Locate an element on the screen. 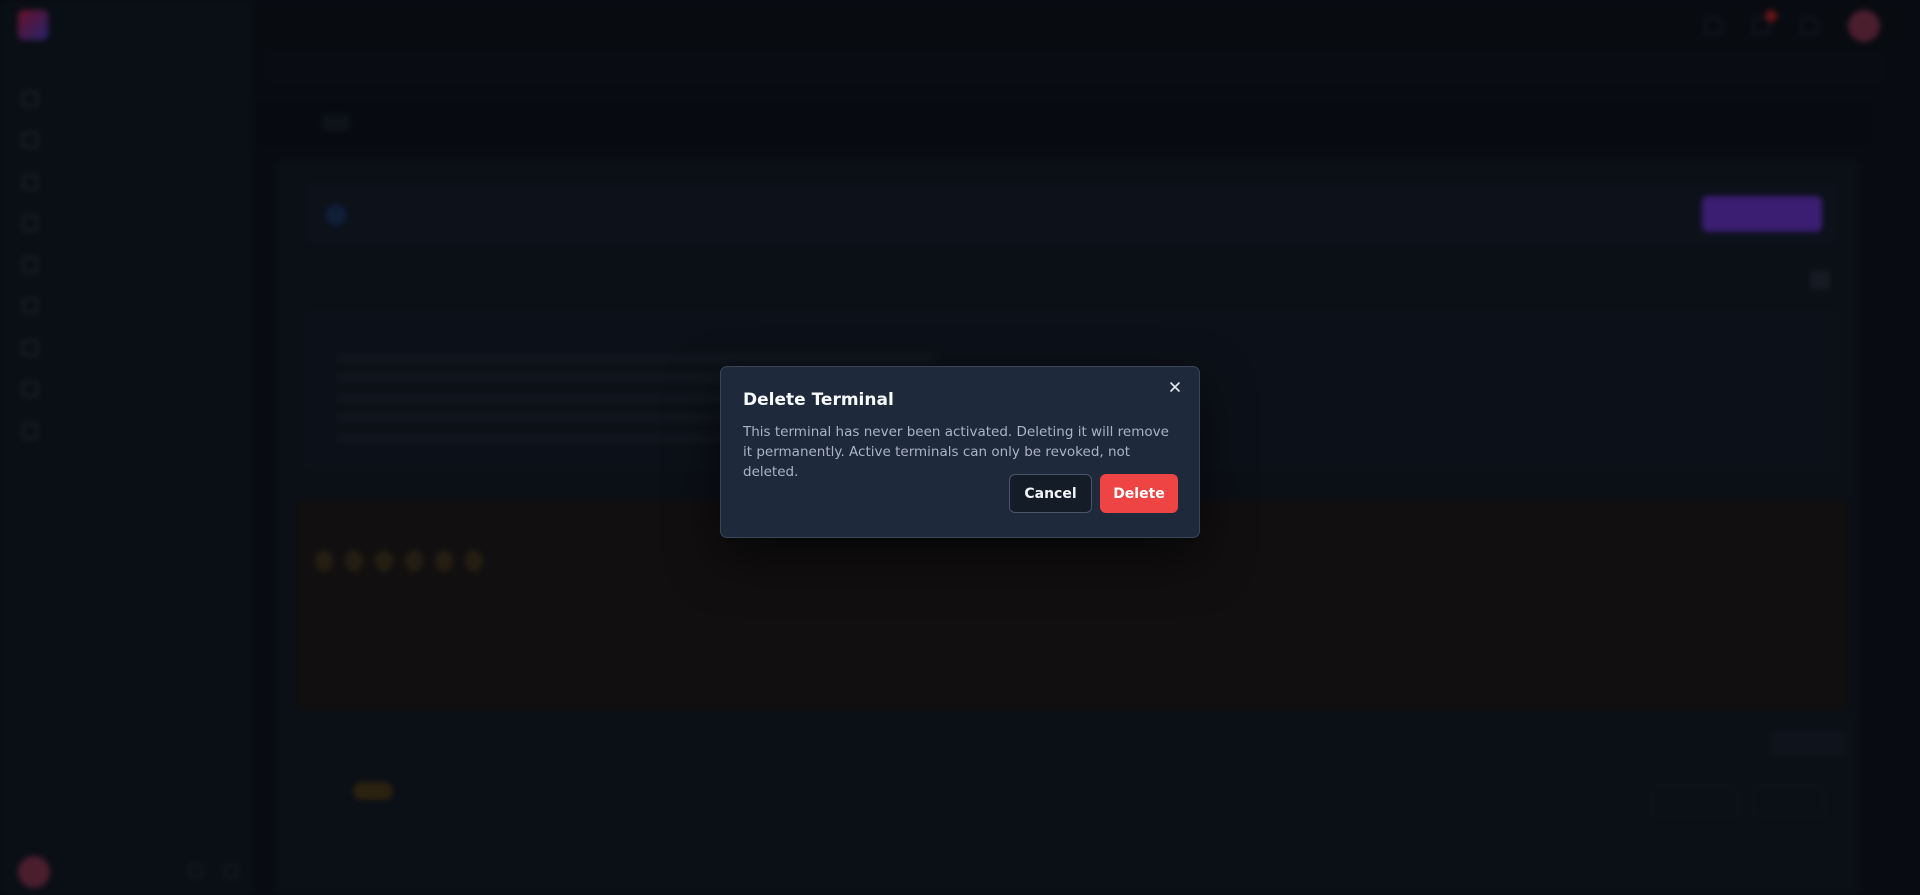 This screenshot has width=1920, height=895. close-button is located at coordinates (1175, 387).